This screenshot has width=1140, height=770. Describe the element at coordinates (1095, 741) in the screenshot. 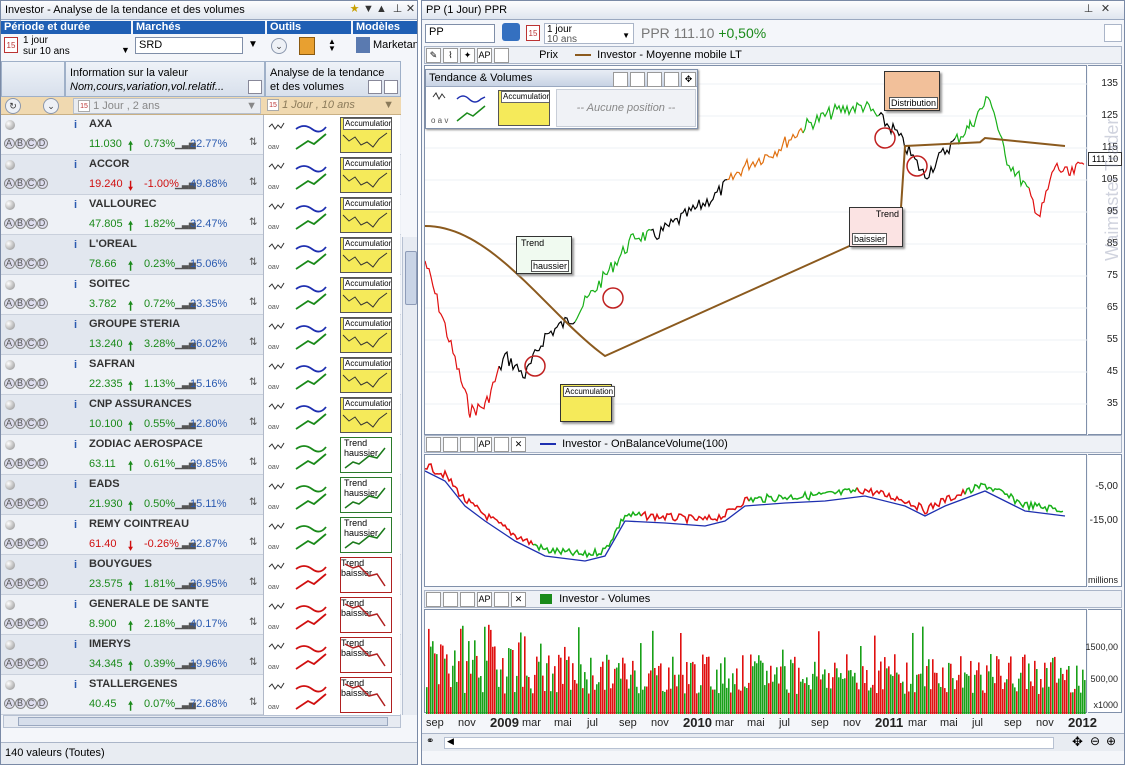

I see `zoom-out-icon: ⊖` at that location.